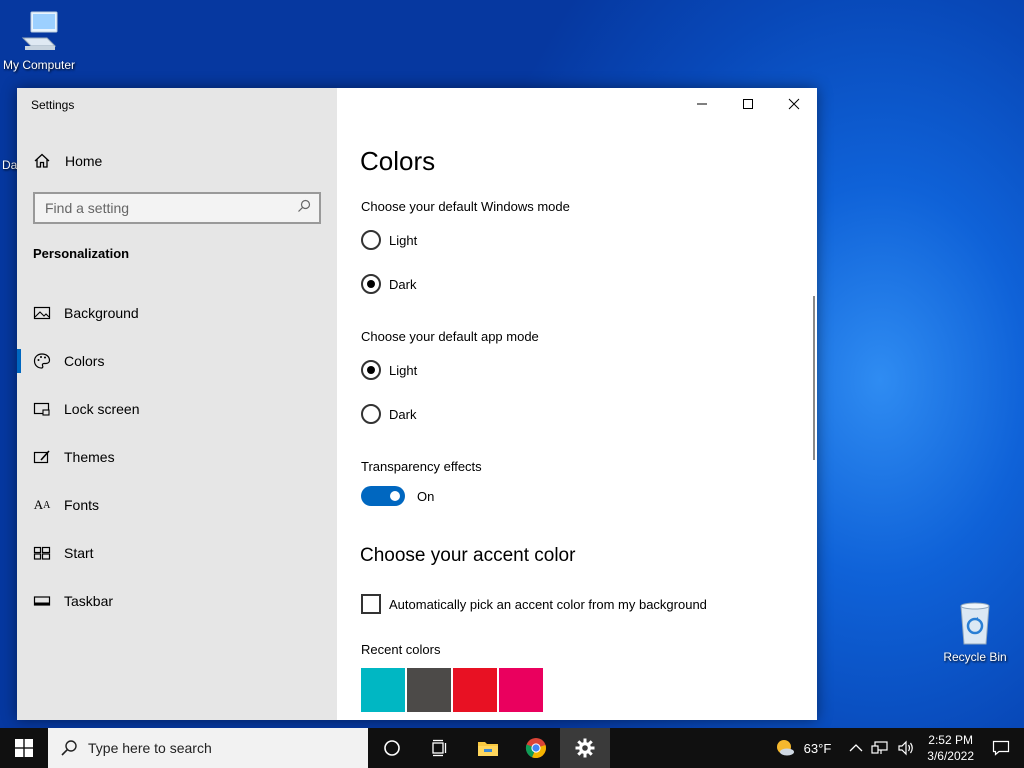 This screenshot has height=768, width=1024. What do you see at coordinates (171, 208) in the screenshot?
I see `find-setting-input` at bounding box center [171, 208].